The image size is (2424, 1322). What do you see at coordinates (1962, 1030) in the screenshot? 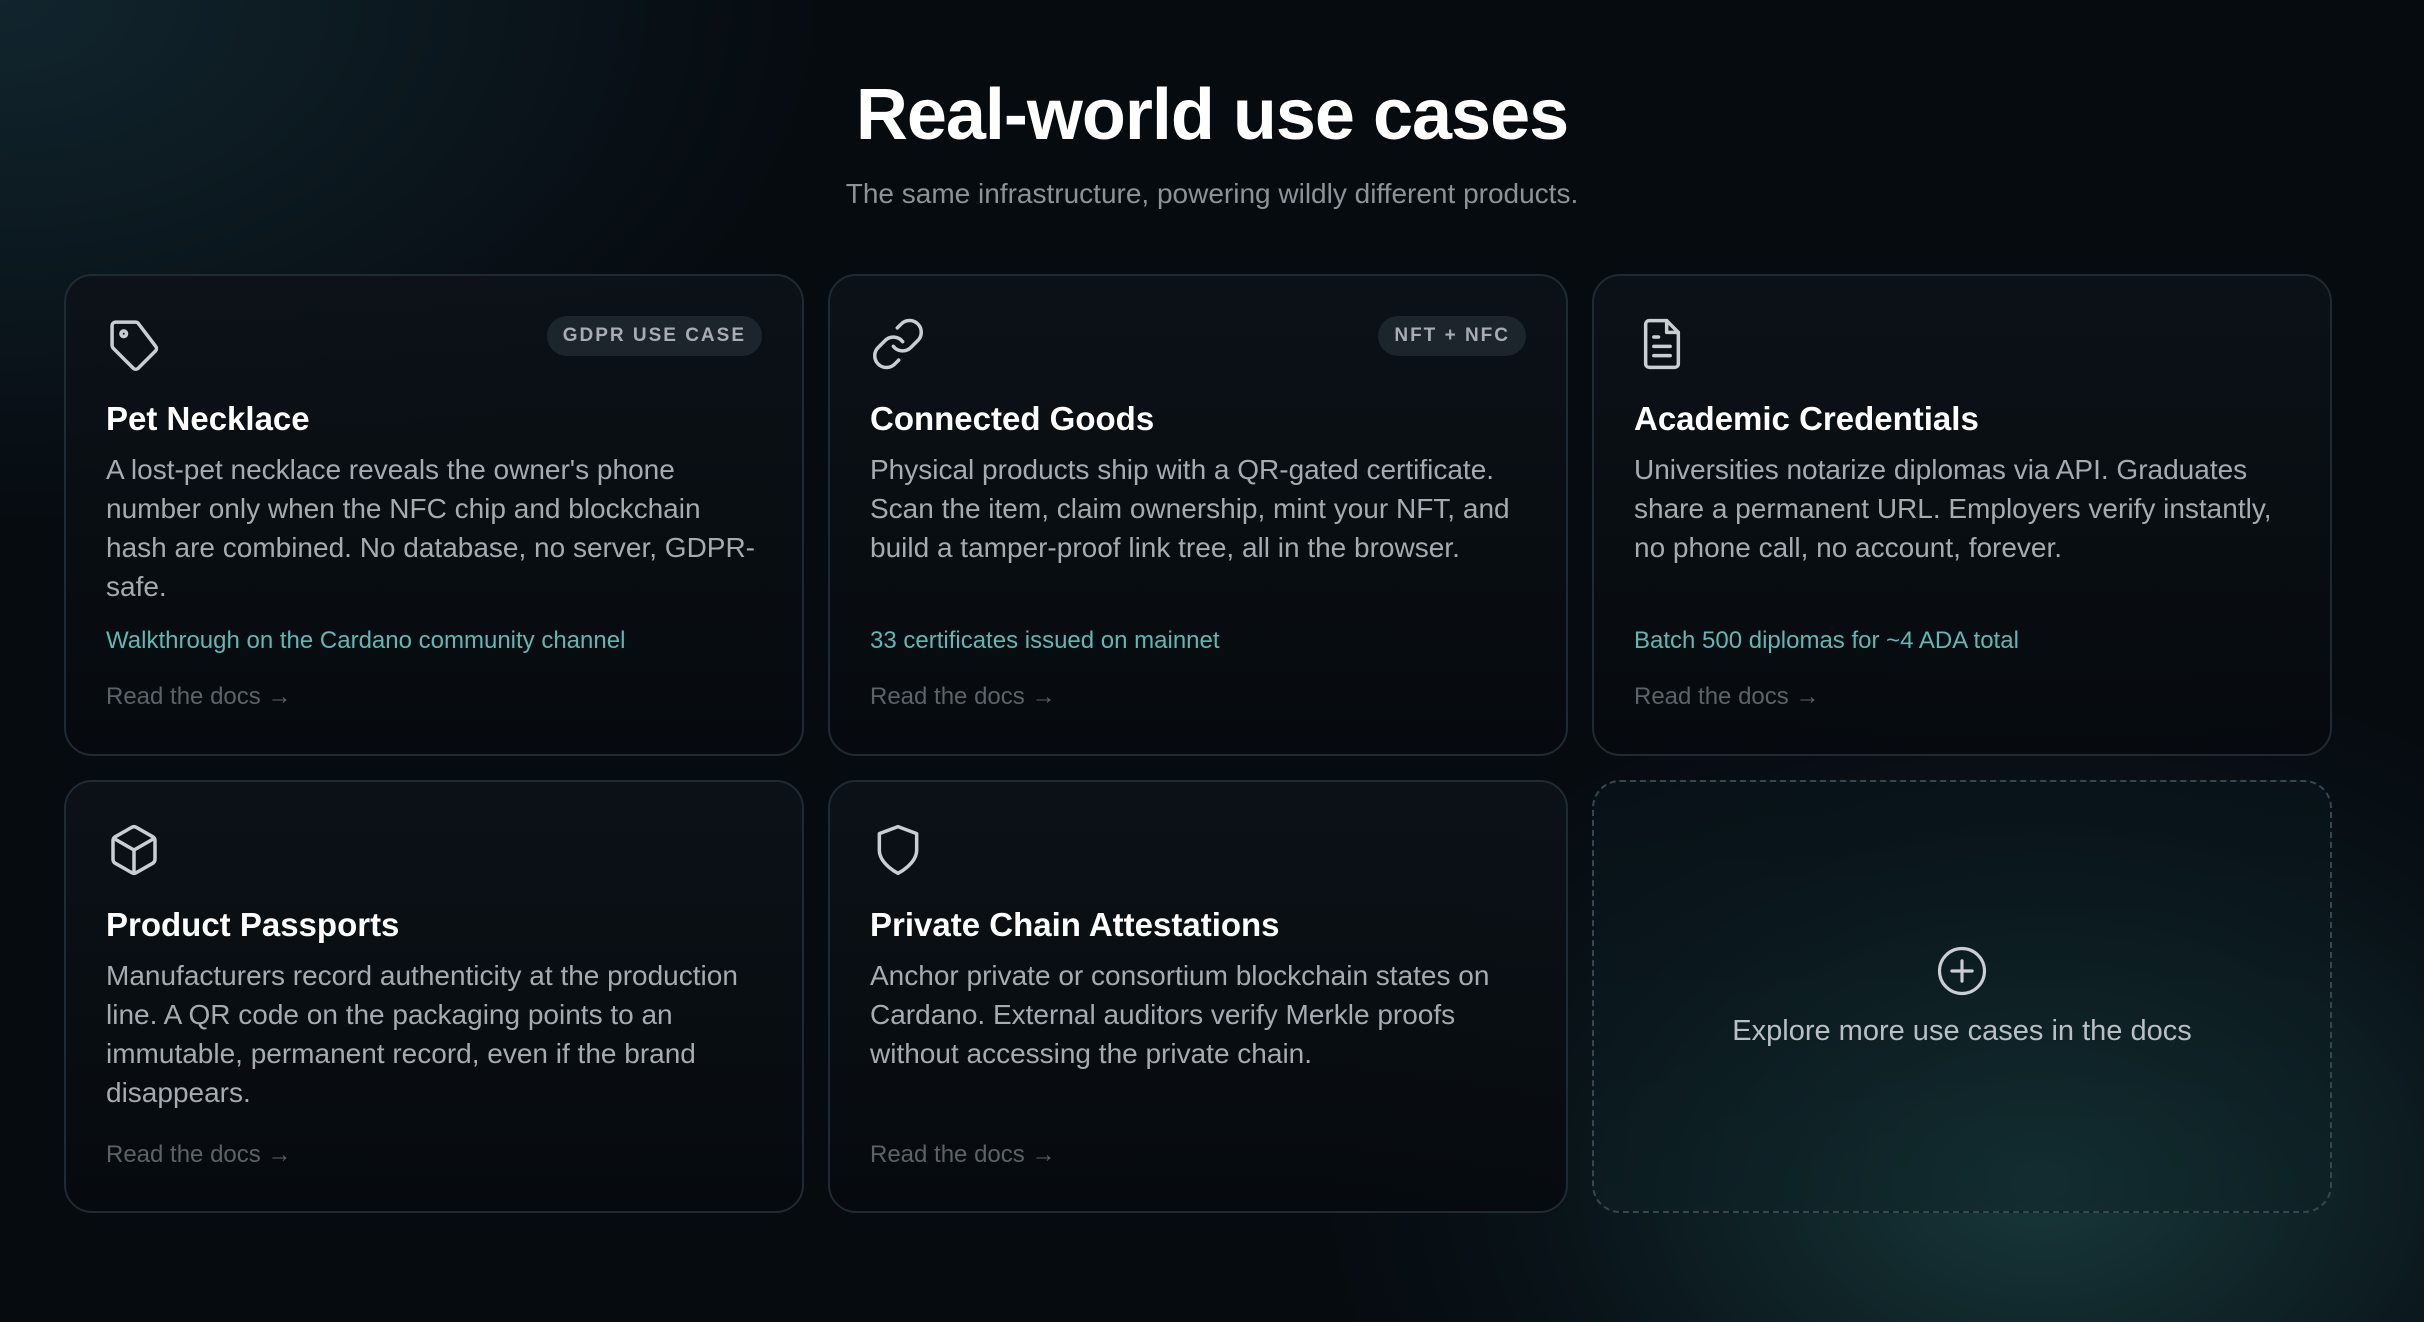
I see `explore-more-label: Explore more use cases in the docs` at bounding box center [1962, 1030].